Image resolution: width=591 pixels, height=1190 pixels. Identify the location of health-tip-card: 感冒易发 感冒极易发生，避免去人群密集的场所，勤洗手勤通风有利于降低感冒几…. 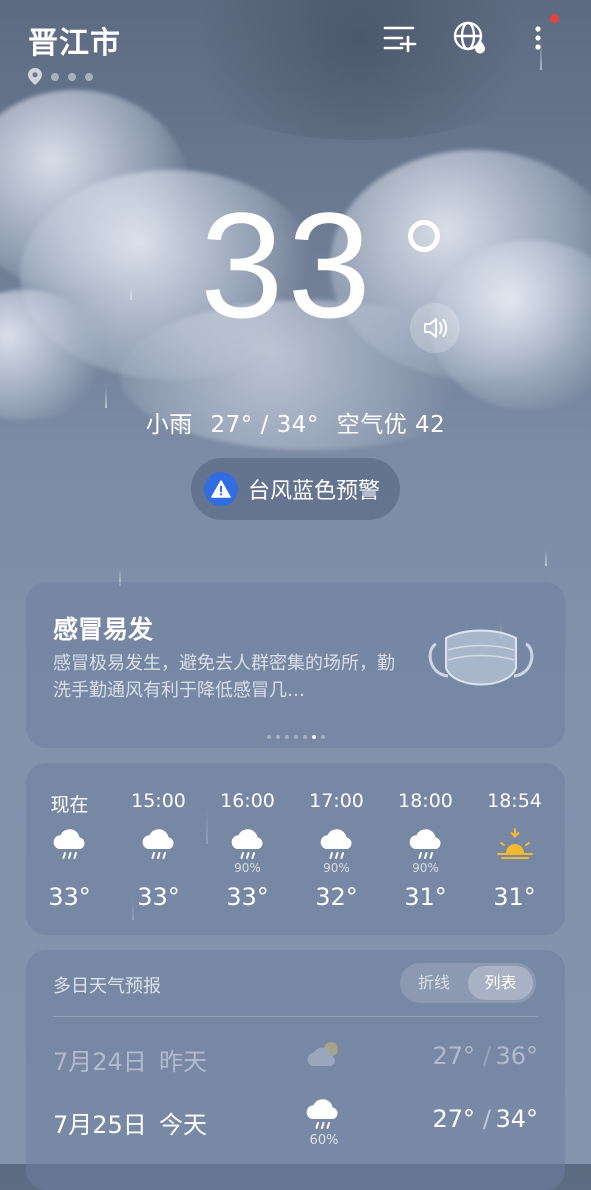
(295, 665).